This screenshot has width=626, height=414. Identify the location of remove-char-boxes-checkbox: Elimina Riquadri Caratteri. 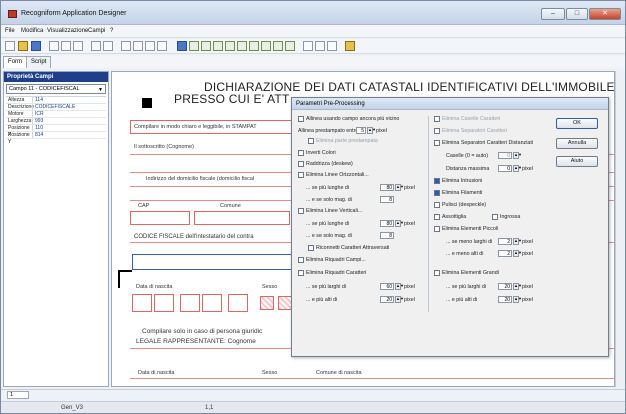
(332, 273).